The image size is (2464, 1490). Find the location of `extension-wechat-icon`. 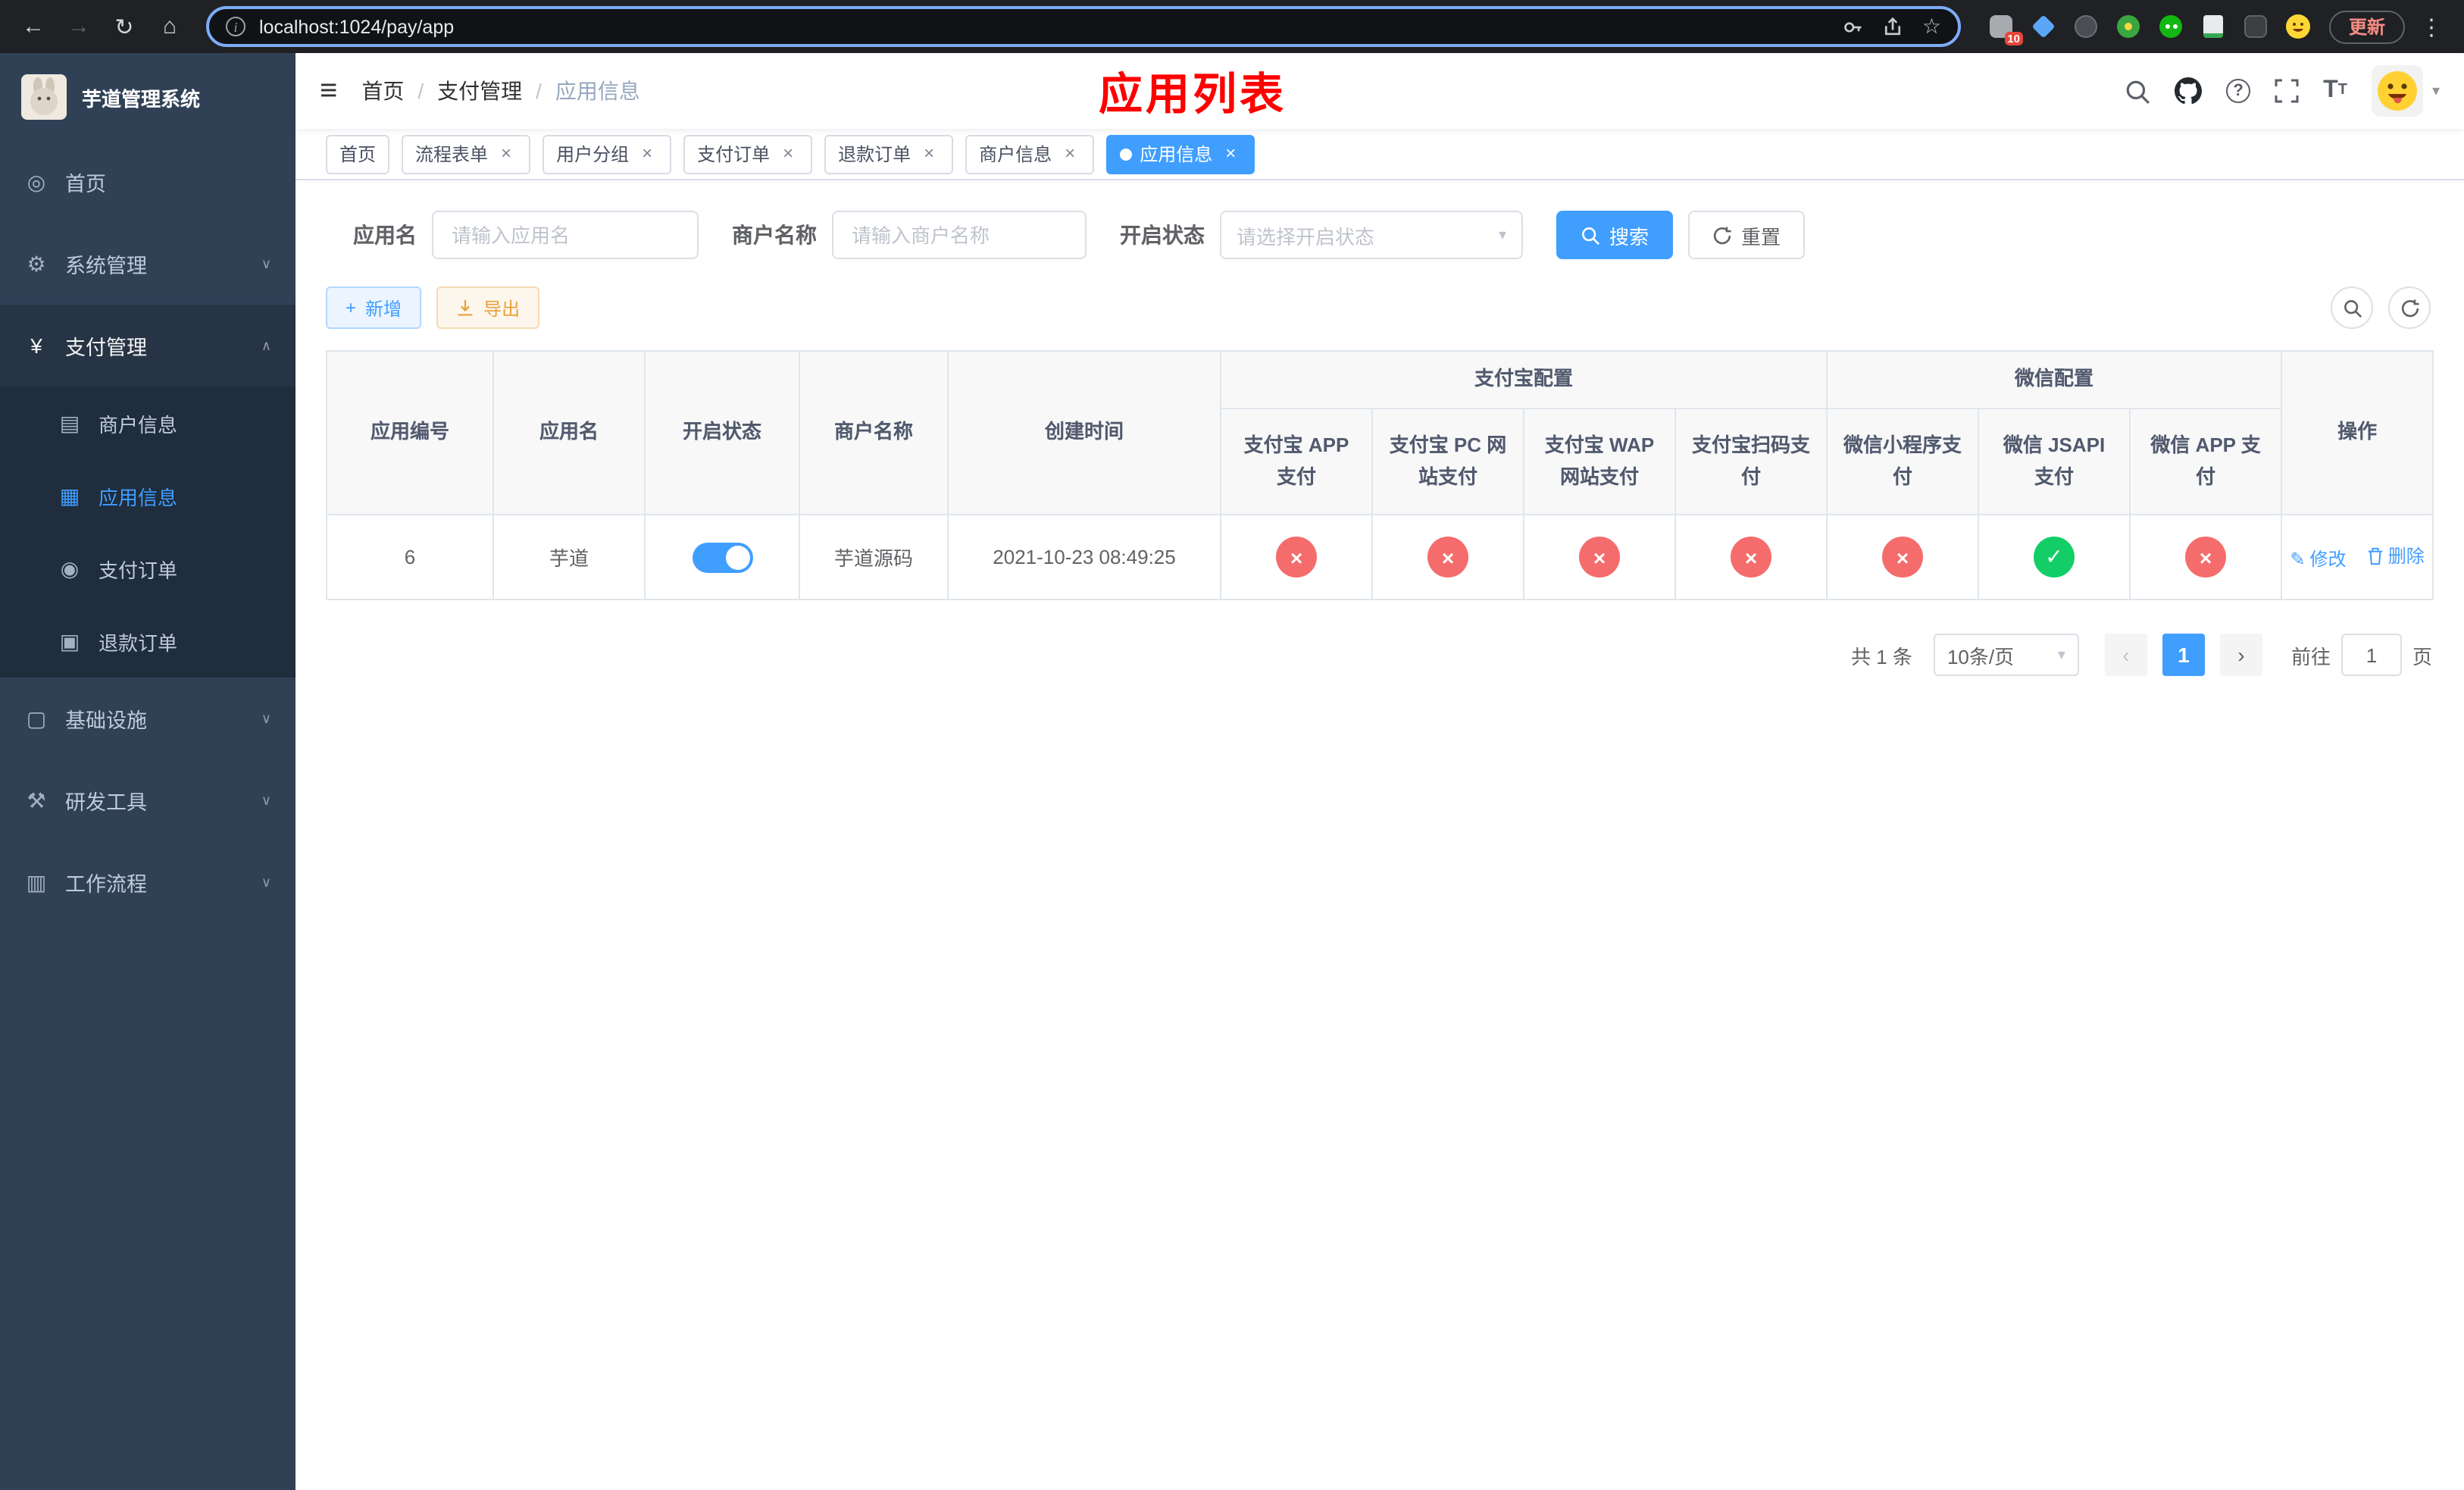

extension-wechat-icon is located at coordinates (2171, 27).